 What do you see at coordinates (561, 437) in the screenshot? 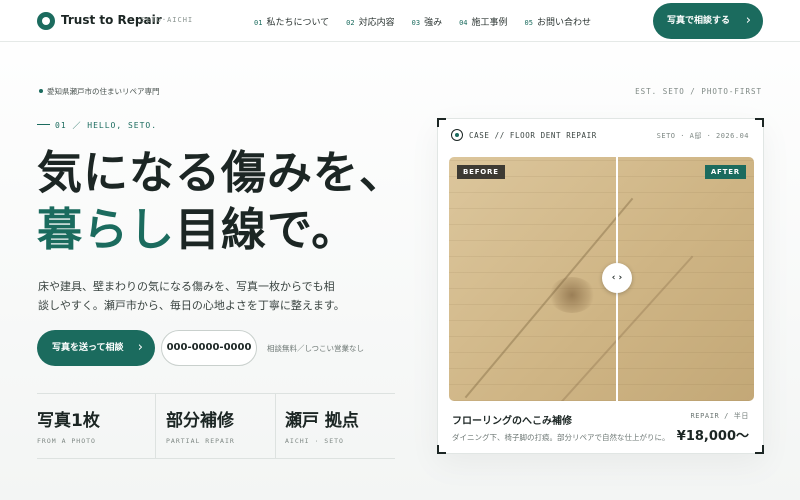
I see `case-description: ダイニング下、椅子脚の打痕。部分リペアで自然な仕上がりに。` at bounding box center [561, 437].